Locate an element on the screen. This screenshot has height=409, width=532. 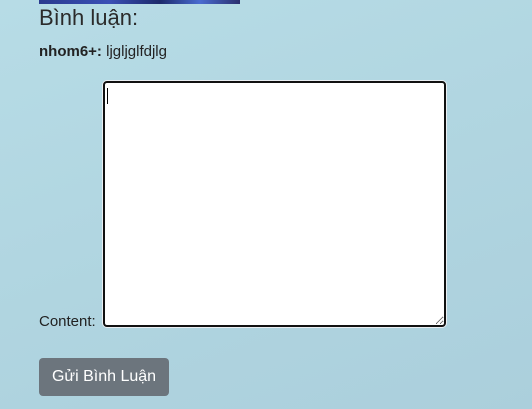
content-label: Content: is located at coordinates (67, 321).